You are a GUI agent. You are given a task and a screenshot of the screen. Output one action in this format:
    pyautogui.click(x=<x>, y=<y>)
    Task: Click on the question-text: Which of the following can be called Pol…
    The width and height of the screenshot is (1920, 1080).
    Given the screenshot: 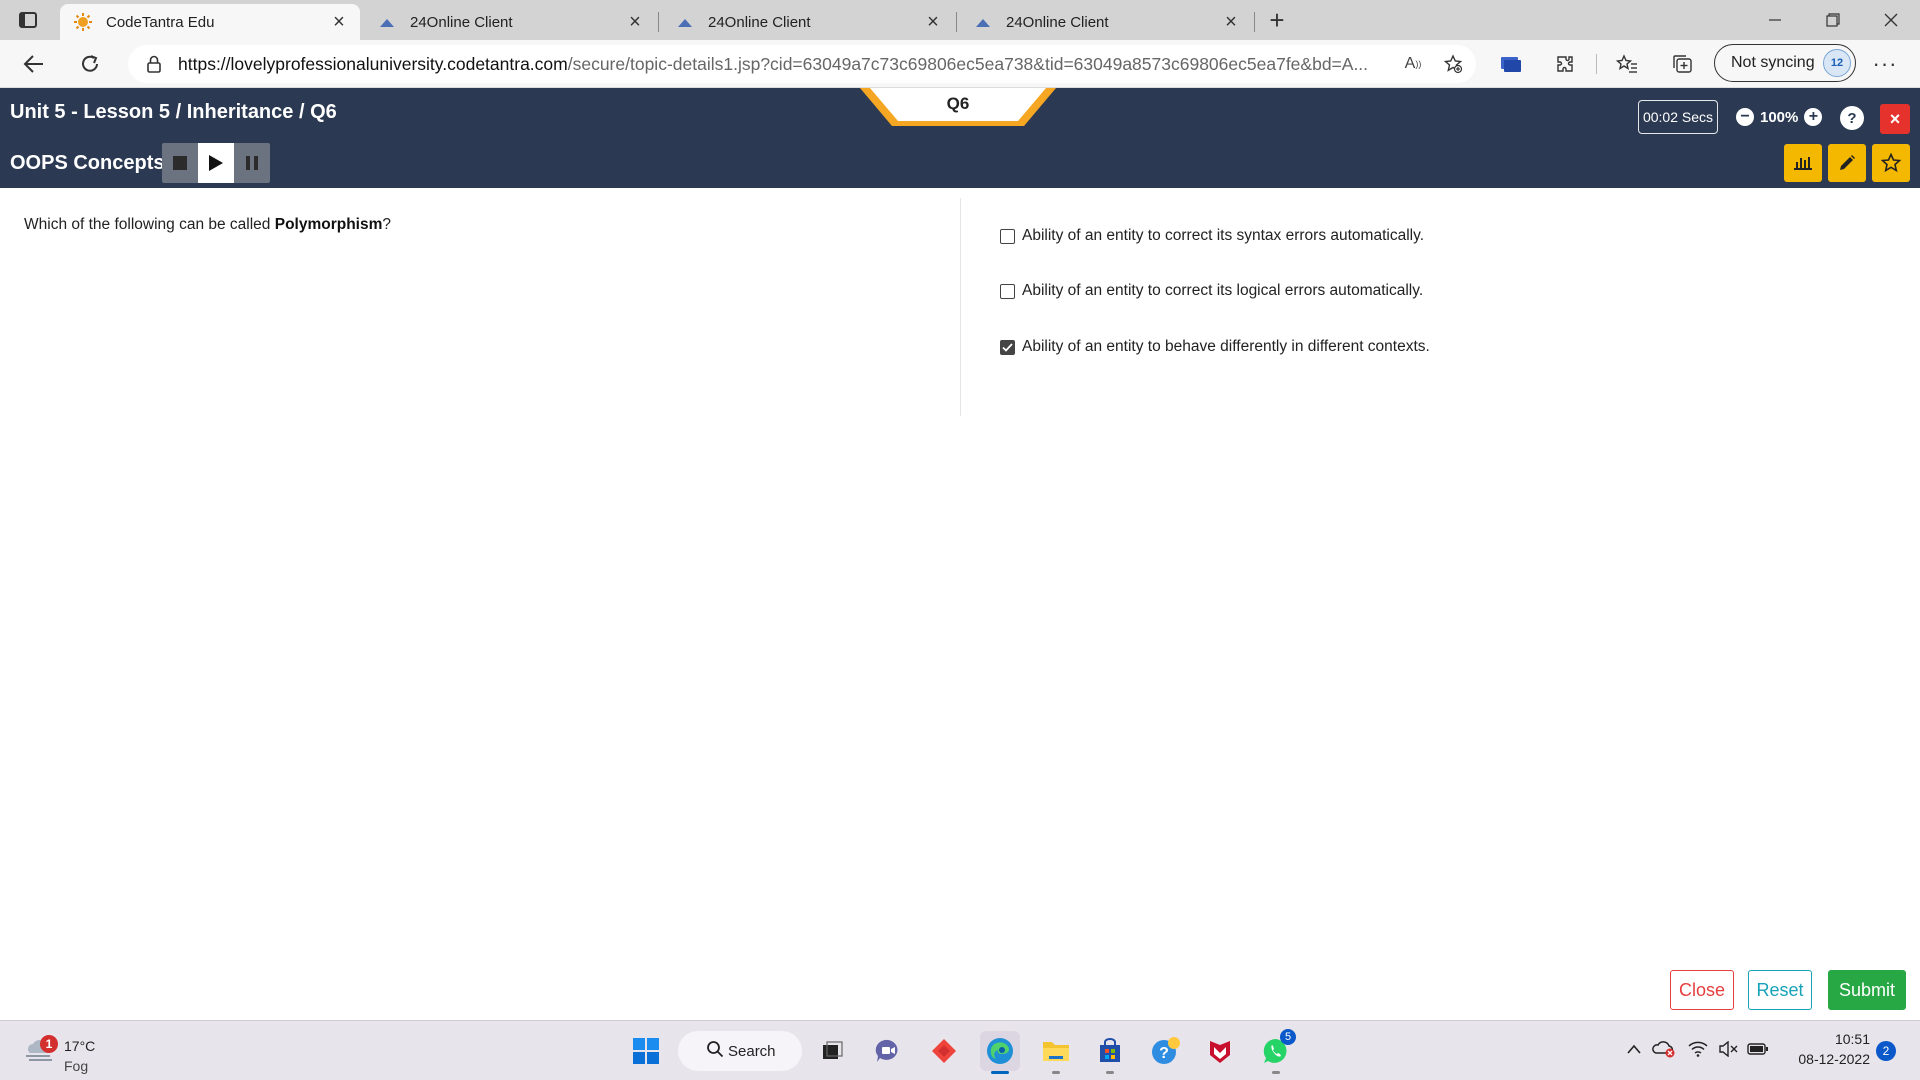 What is the action you would take?
    pyautogui.click(x=208, y=224)
    